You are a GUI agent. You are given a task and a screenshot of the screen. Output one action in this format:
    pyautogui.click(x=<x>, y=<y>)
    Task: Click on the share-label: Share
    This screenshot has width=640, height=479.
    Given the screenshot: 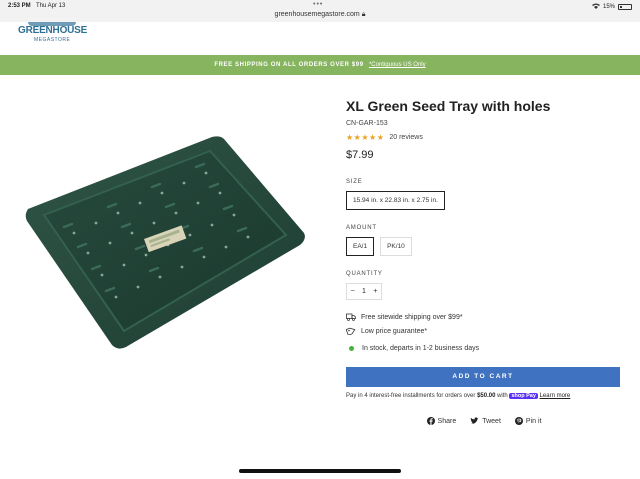 What is the action you would take?
    pyautogui.click(x=447, y=421)
    